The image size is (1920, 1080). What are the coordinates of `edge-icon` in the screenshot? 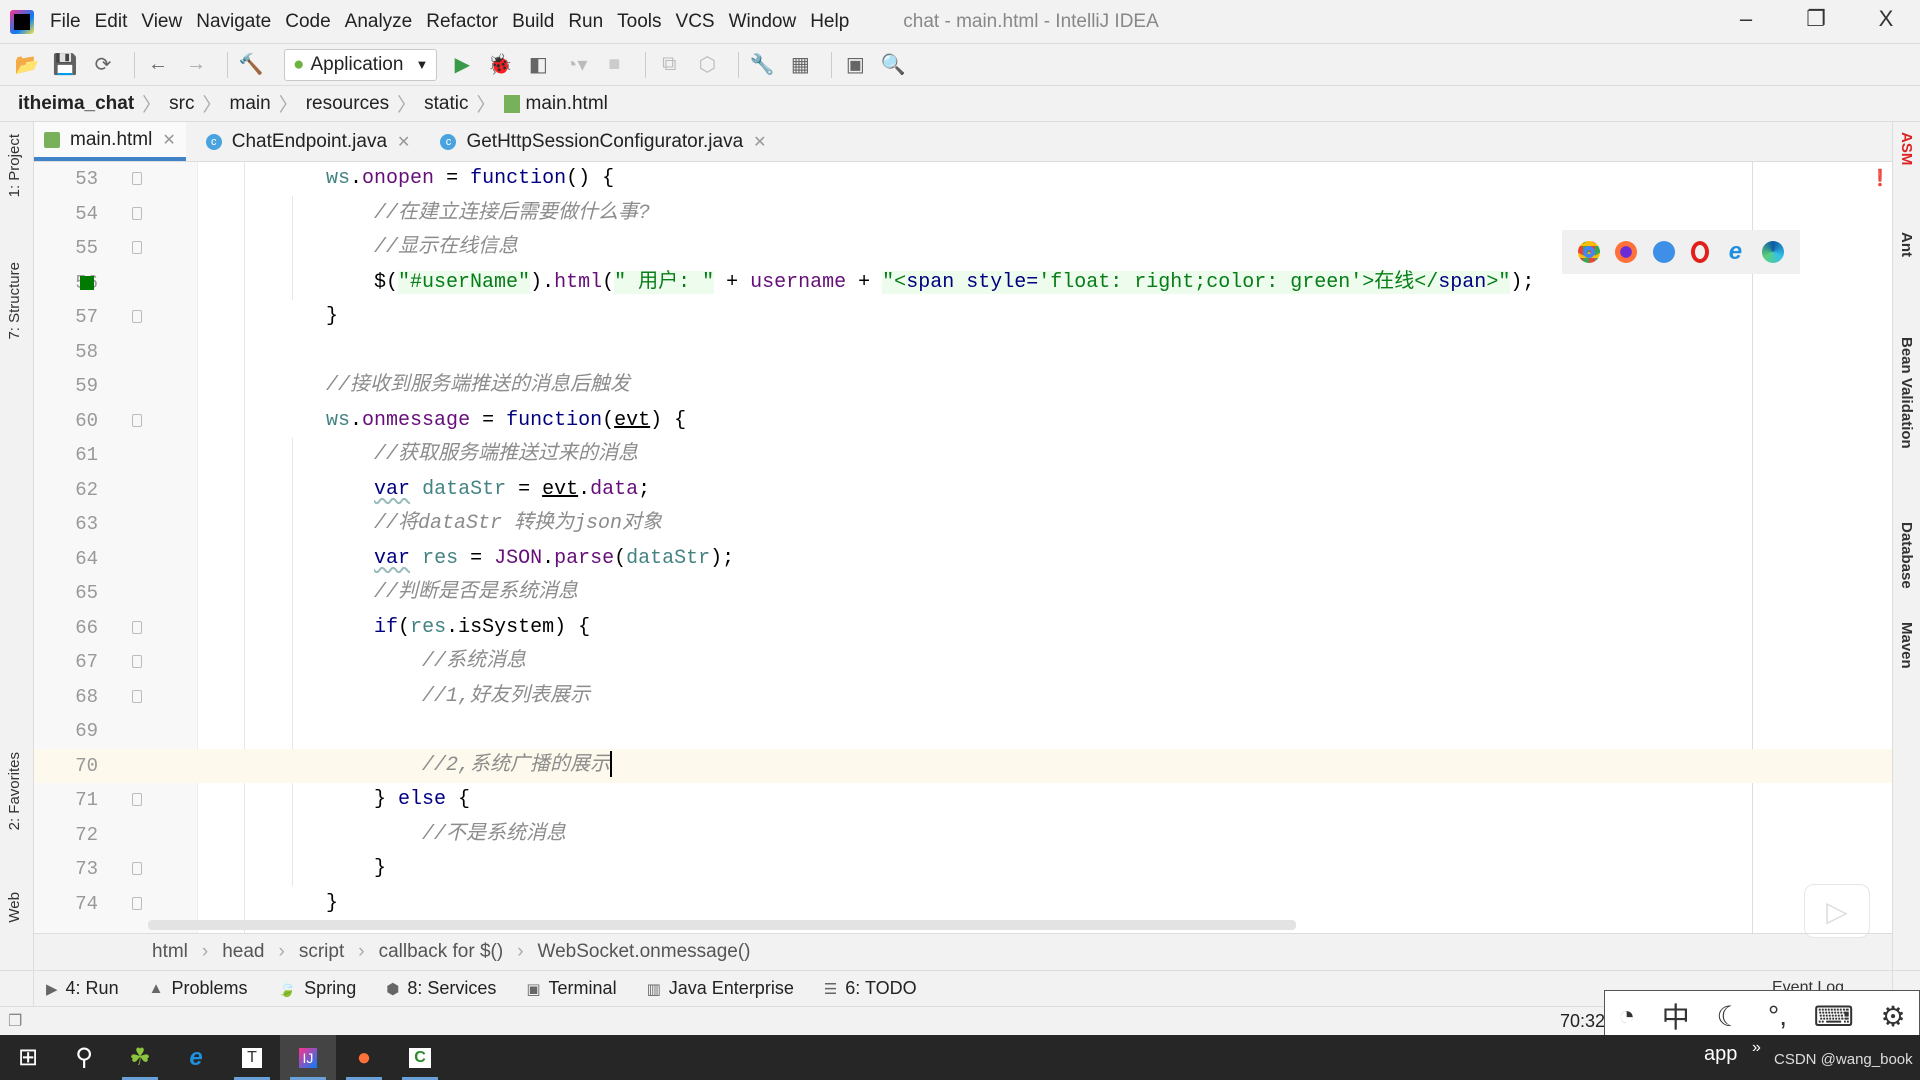 It's located at (1773, 252).